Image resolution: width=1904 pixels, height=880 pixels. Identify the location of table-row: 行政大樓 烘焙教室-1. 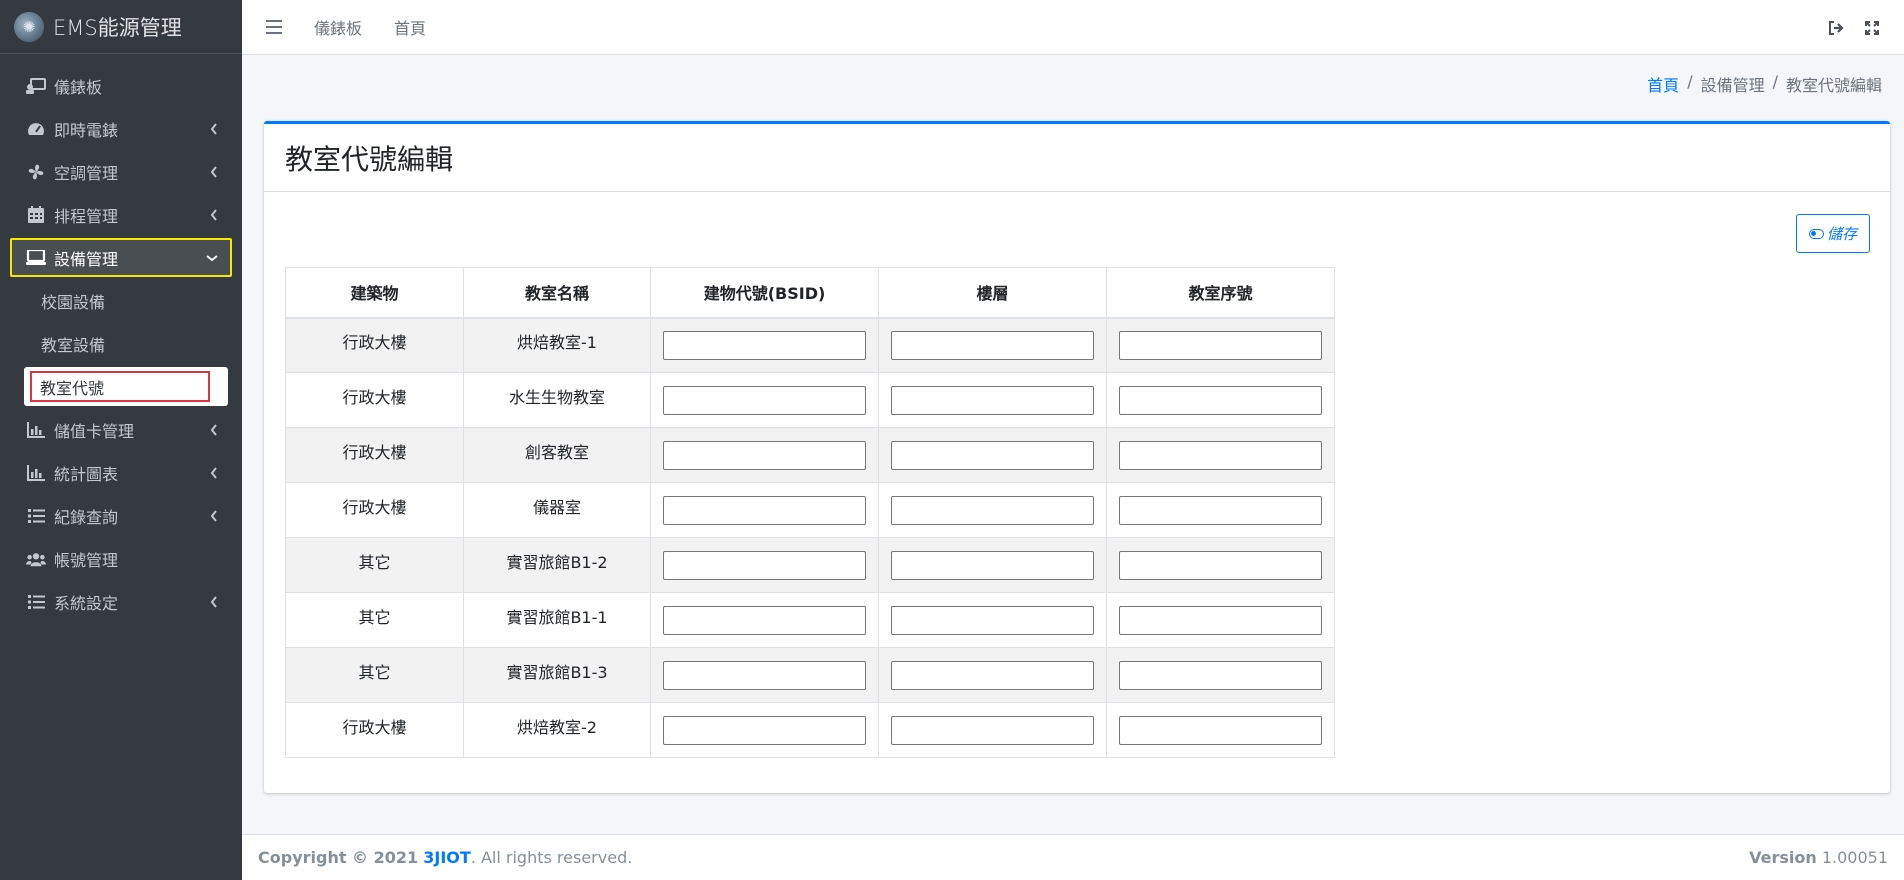
(810, 345).